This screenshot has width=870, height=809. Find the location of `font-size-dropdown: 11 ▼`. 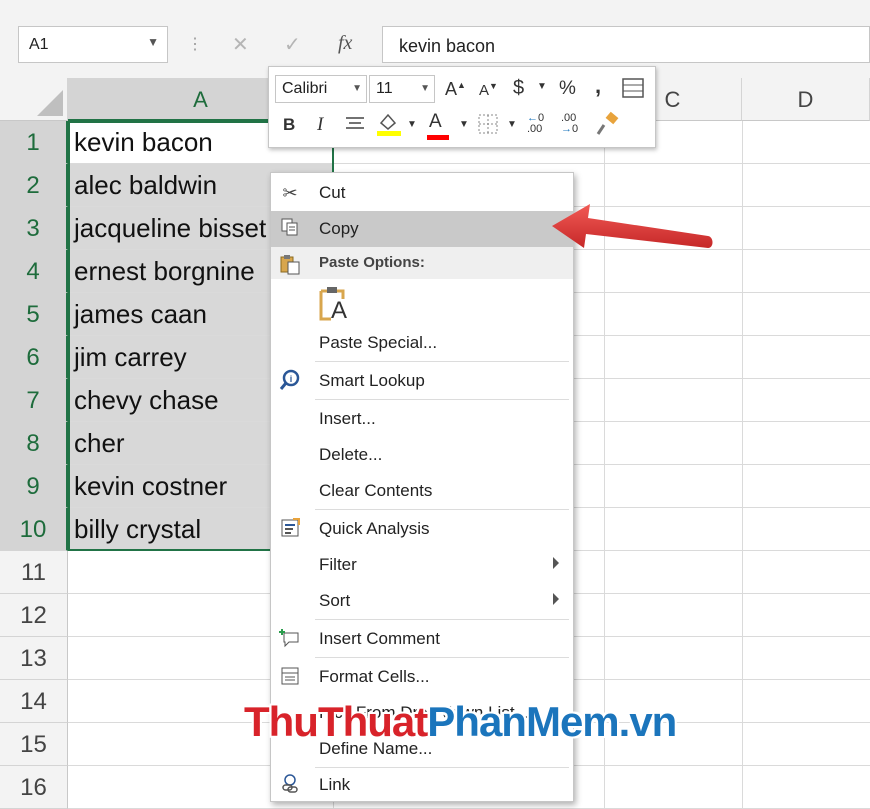

font-size-dropdown: 11 ▼ is located at coordinates (402, 89).